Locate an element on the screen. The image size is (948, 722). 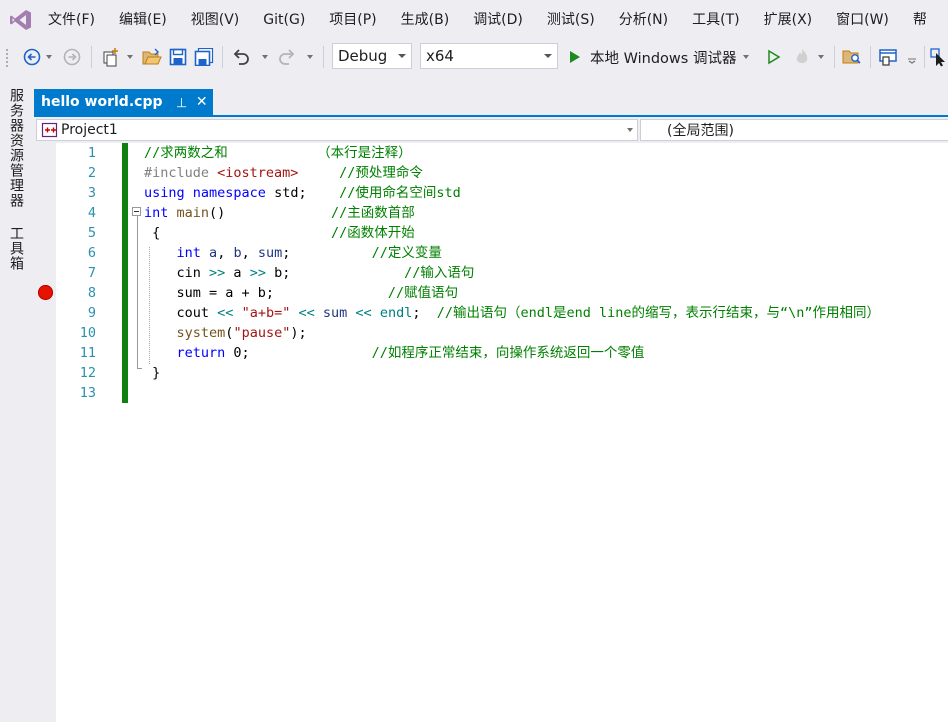
menu-tools: 工具(T) is located at coordinates (715, 20).